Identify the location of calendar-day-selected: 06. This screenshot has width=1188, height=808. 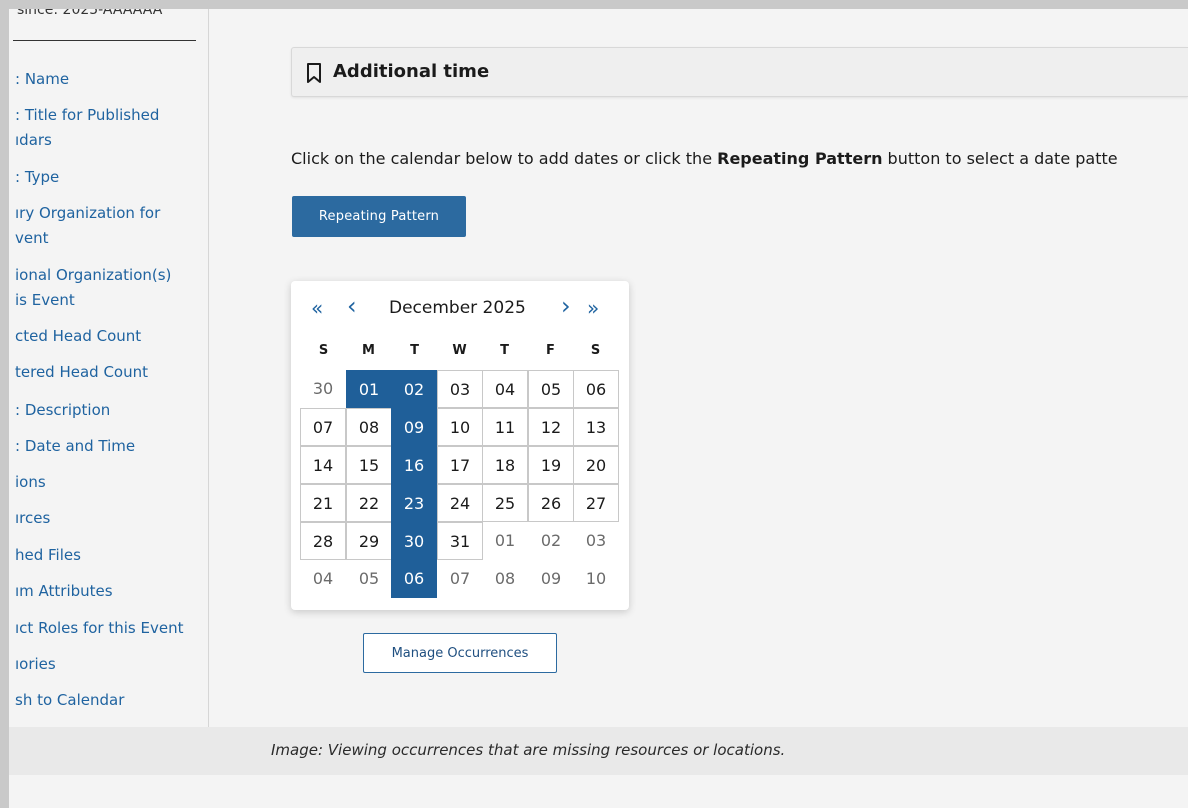
(414, 579).